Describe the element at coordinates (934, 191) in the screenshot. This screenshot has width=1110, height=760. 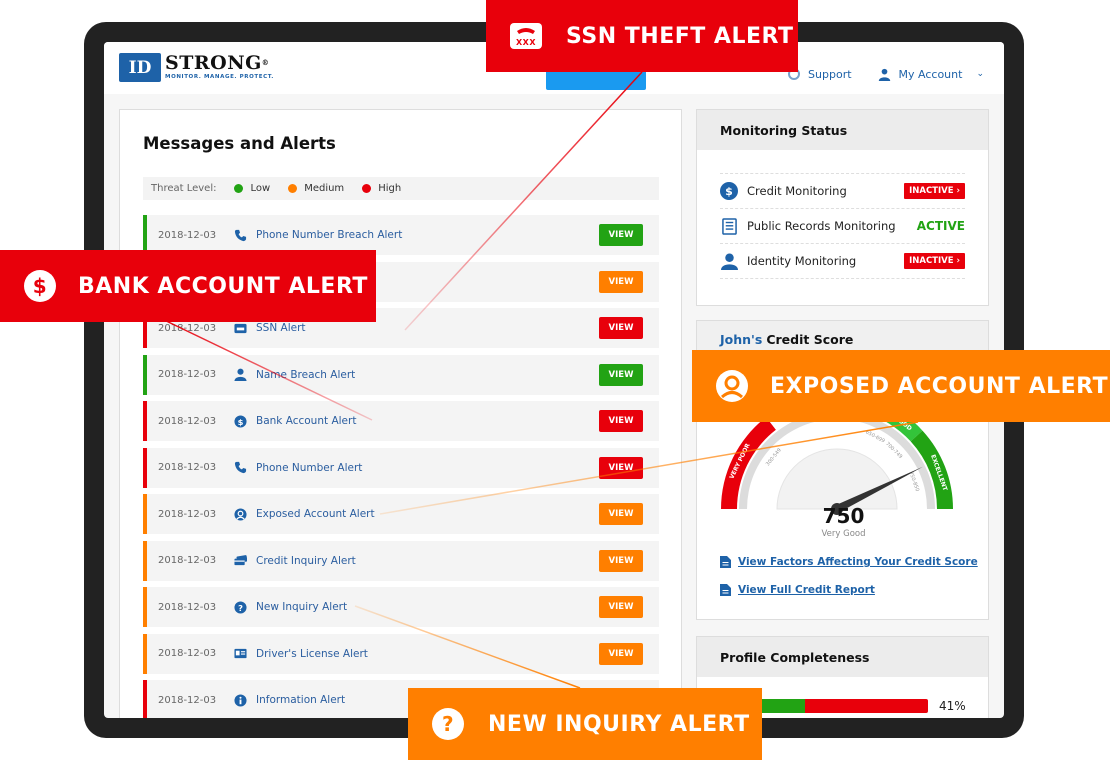
I see `credit-monitoring-inactive-badge: INACTIVE ›` at that location.